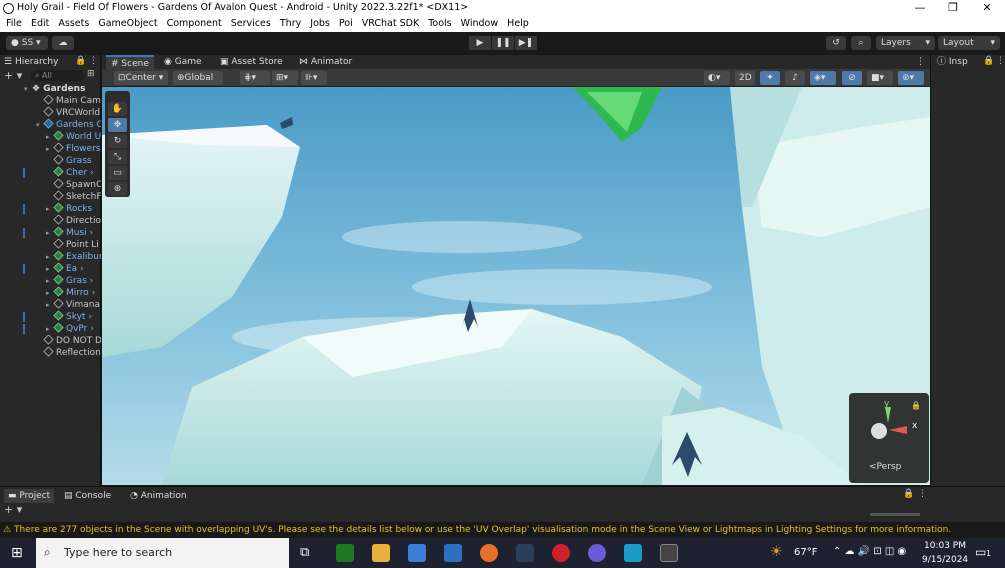 The image size is (1005, 568). I want to click on firefox-icon, so click(489, 553).